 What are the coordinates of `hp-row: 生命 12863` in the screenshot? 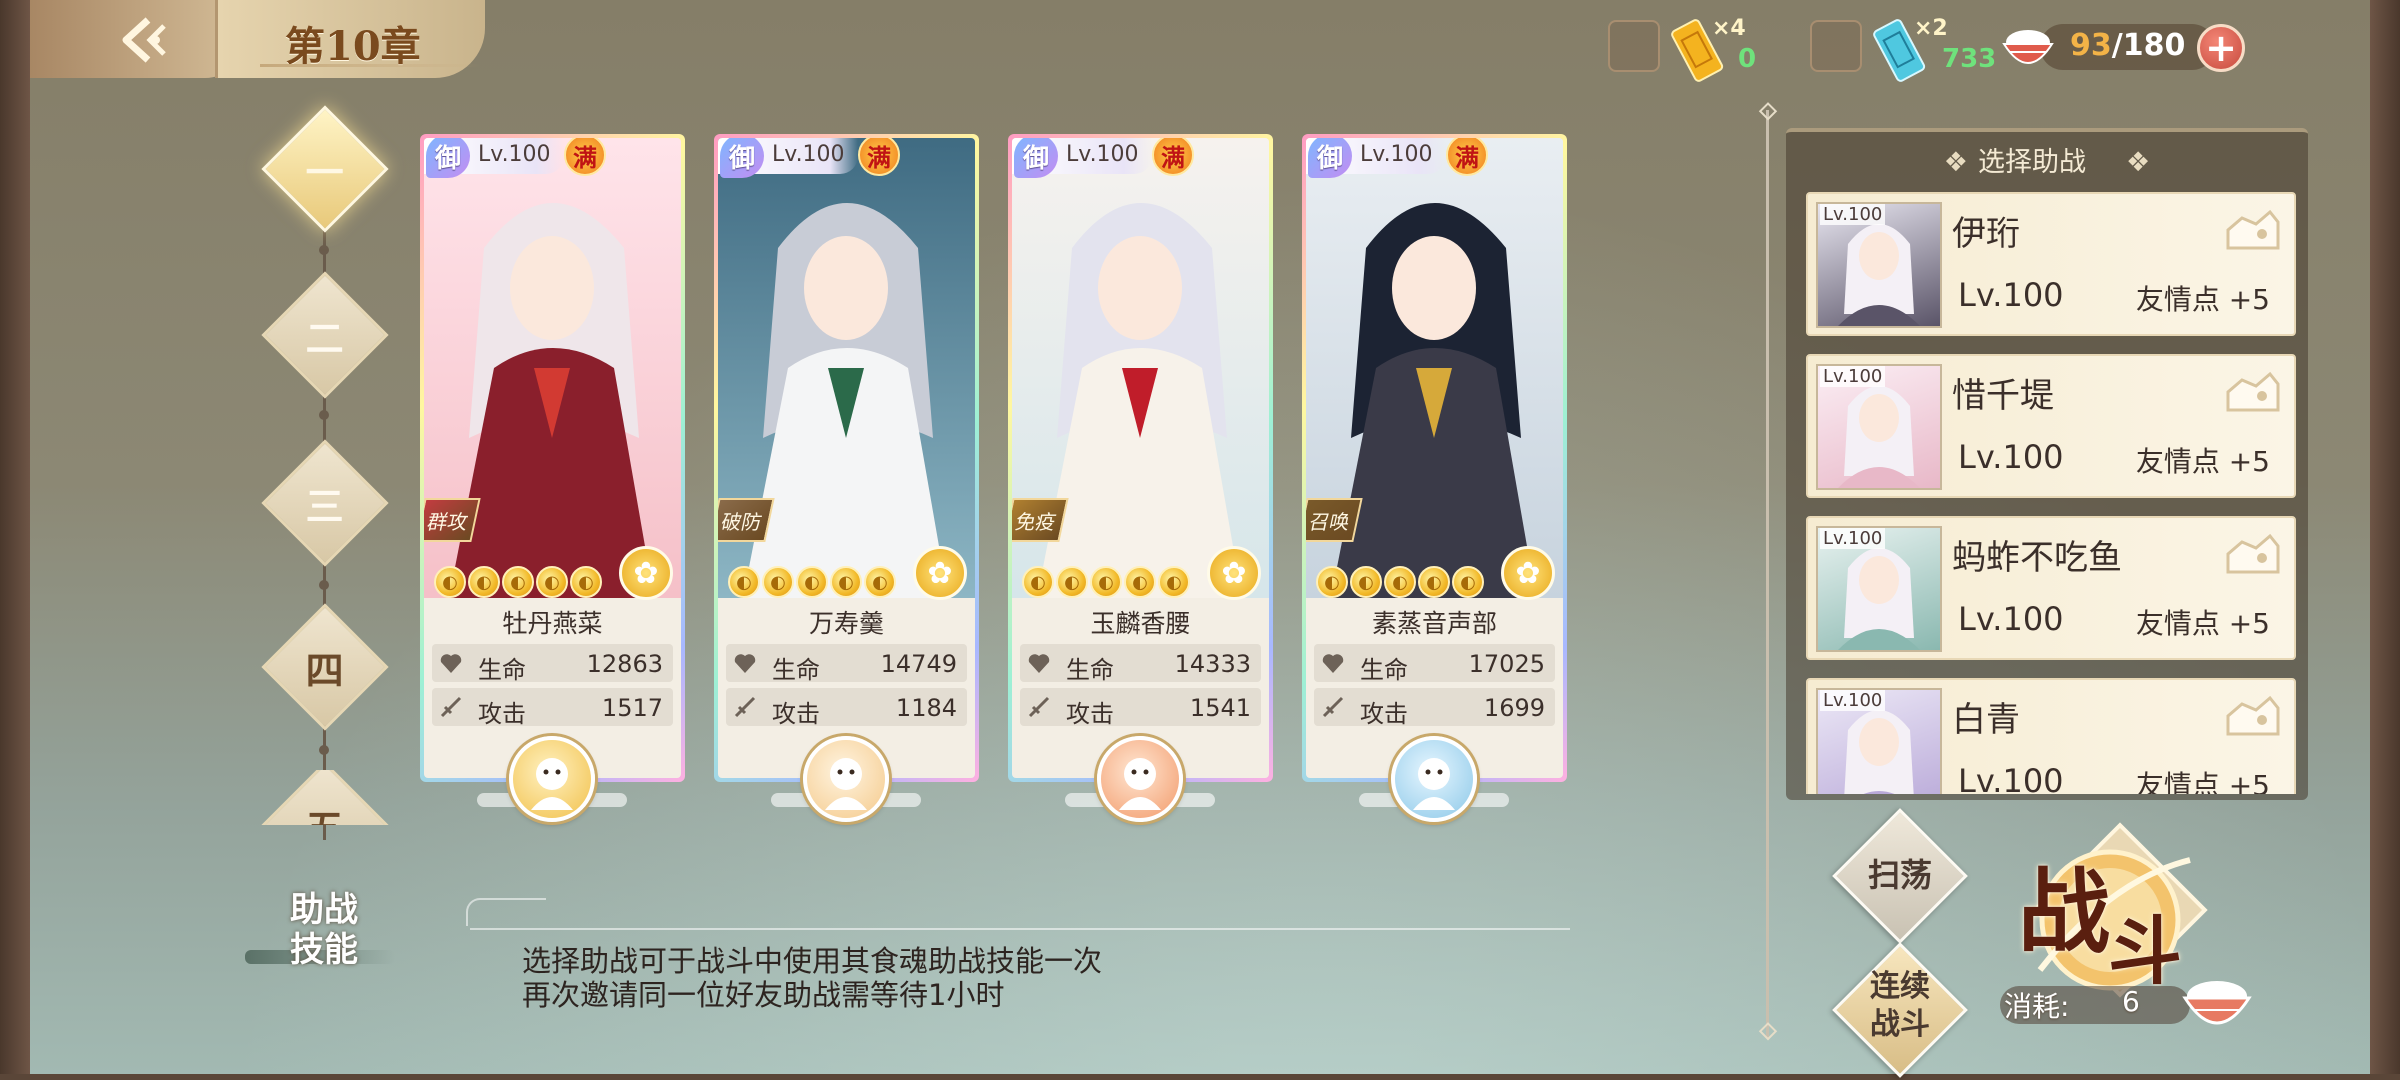 It's located at (552, 664).